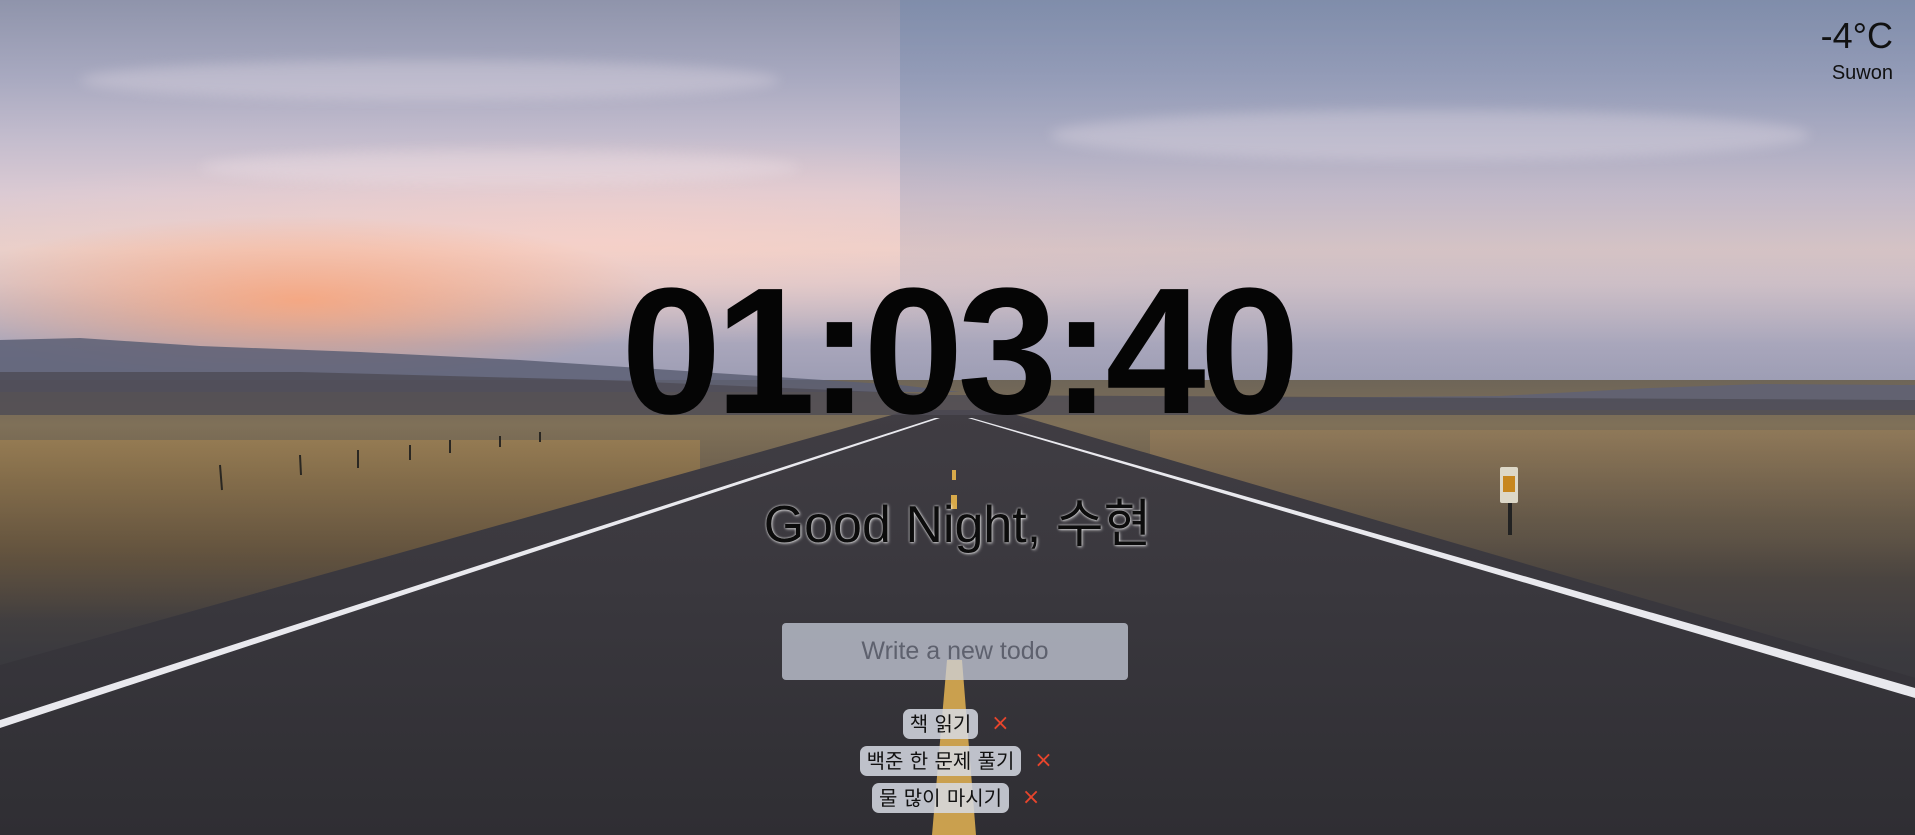 The image size is (1915, 835). I want to click on todo-input, so click(955, 651).